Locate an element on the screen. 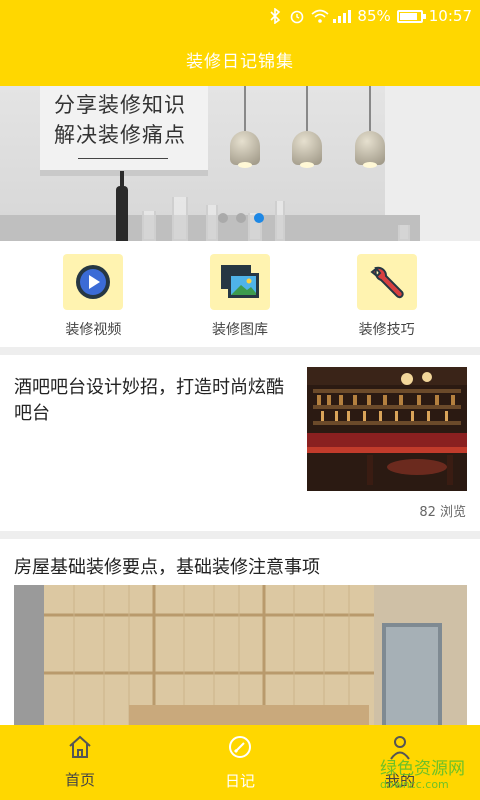 The height and width of the screenshot is (800, 480). watermark-url: downcc.com is located at coordinates (414, 784).